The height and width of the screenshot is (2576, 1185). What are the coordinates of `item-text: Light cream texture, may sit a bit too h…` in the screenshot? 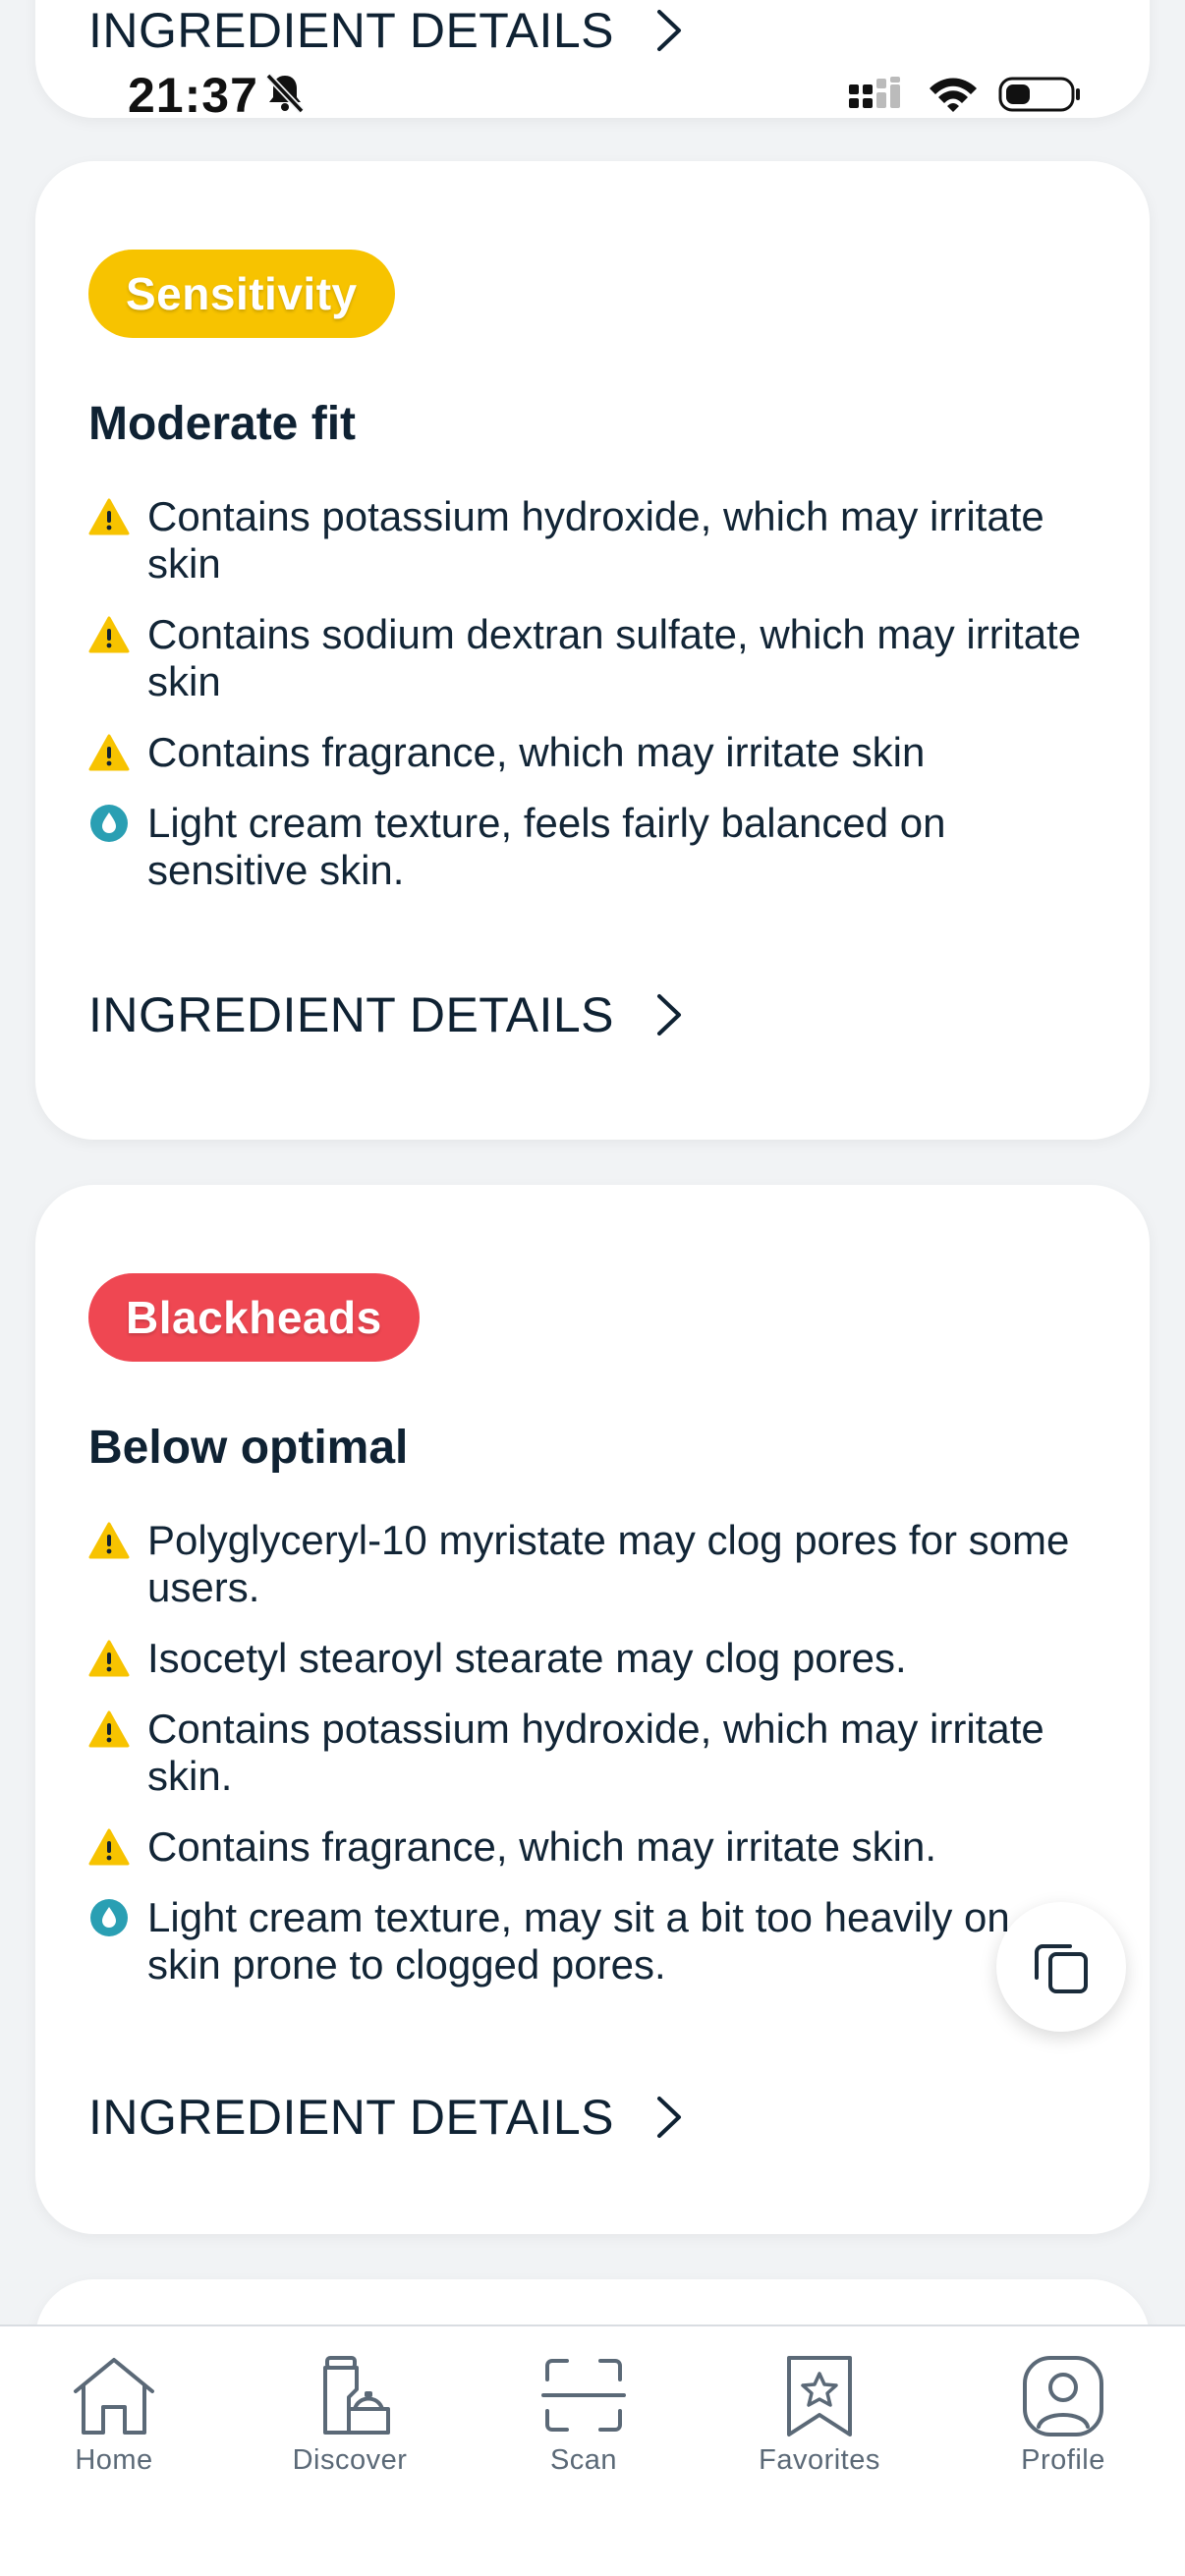 It's located at (579, 1941).